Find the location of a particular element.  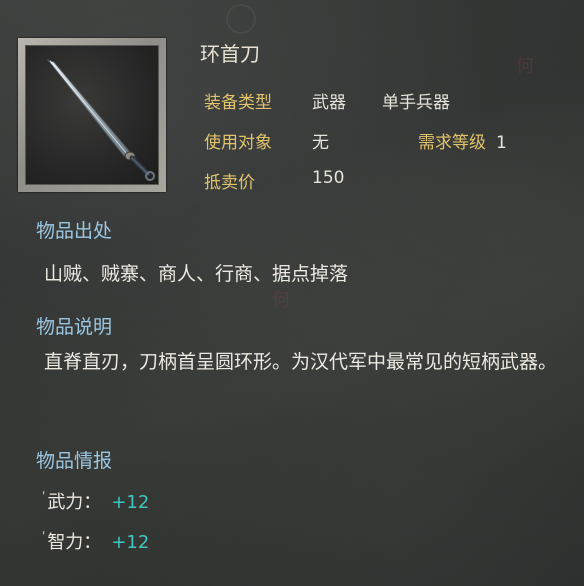

equip-type-row: 装备类型 武器 单手兵器 is located at coordinates (327, 100).